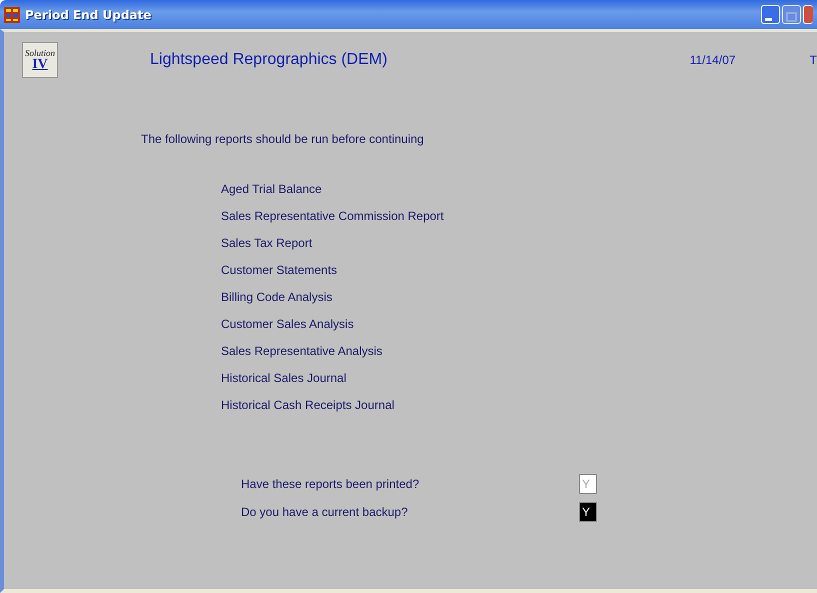  Describe the element at coordinates (332, 216) in the screenshot. I see `report-name: Sales Representative Commission Report` at that location.